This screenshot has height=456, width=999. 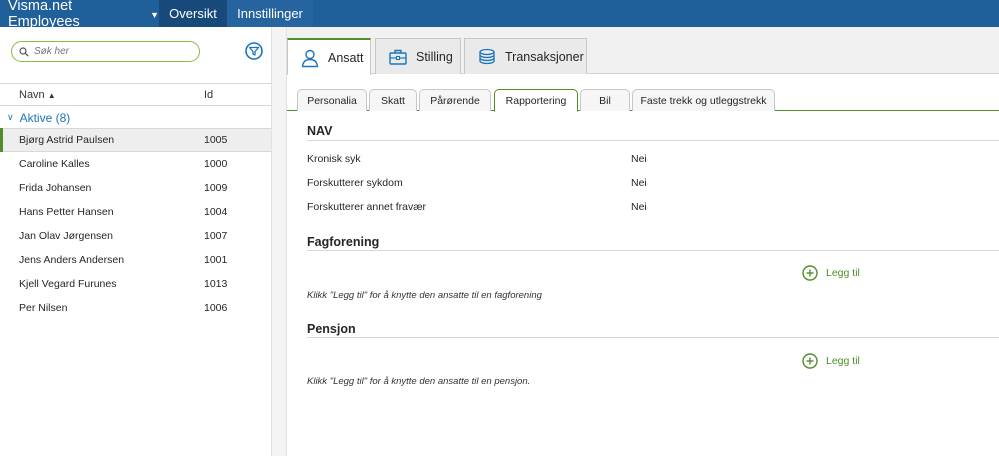 I want to click on tab-transaksjoner: Transaksjoner, so click(x=525, y=56).